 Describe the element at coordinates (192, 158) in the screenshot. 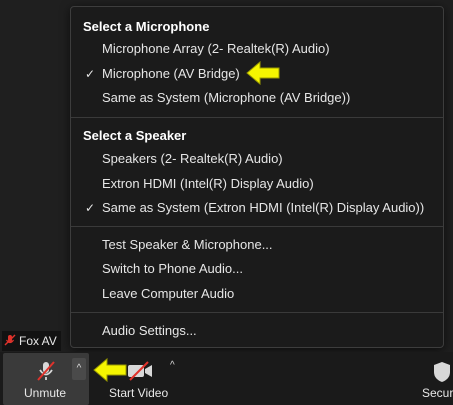

I see `speaker-option-label: Speakers (2- Realtek(R) Audio)` at that location.